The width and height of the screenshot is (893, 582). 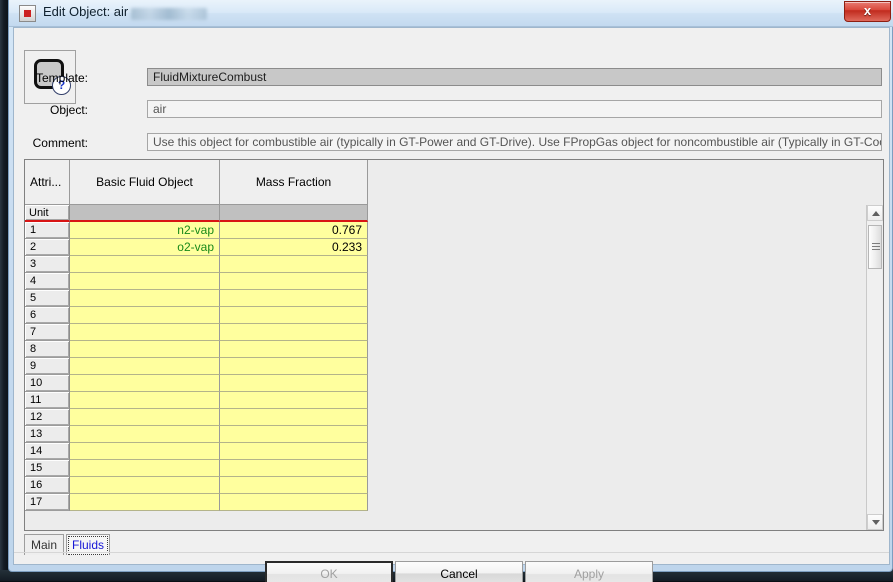 I want to click on dialog-button-bar: OK Cancel Apply, so click(x=451, y=569).